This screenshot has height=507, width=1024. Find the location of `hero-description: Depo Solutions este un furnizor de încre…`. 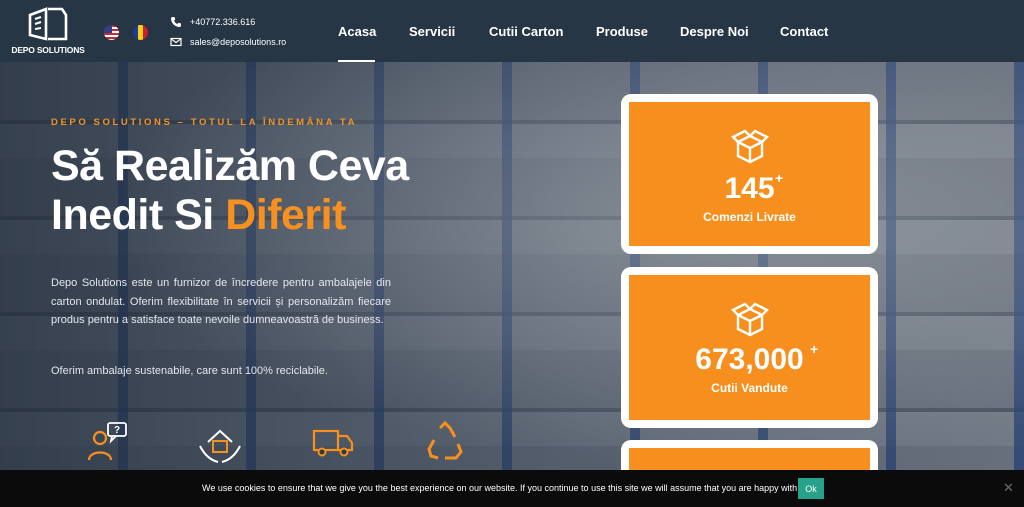

hero-description: Depo Solutions este un furnizor de încre… is located at coordinates (221, 301).